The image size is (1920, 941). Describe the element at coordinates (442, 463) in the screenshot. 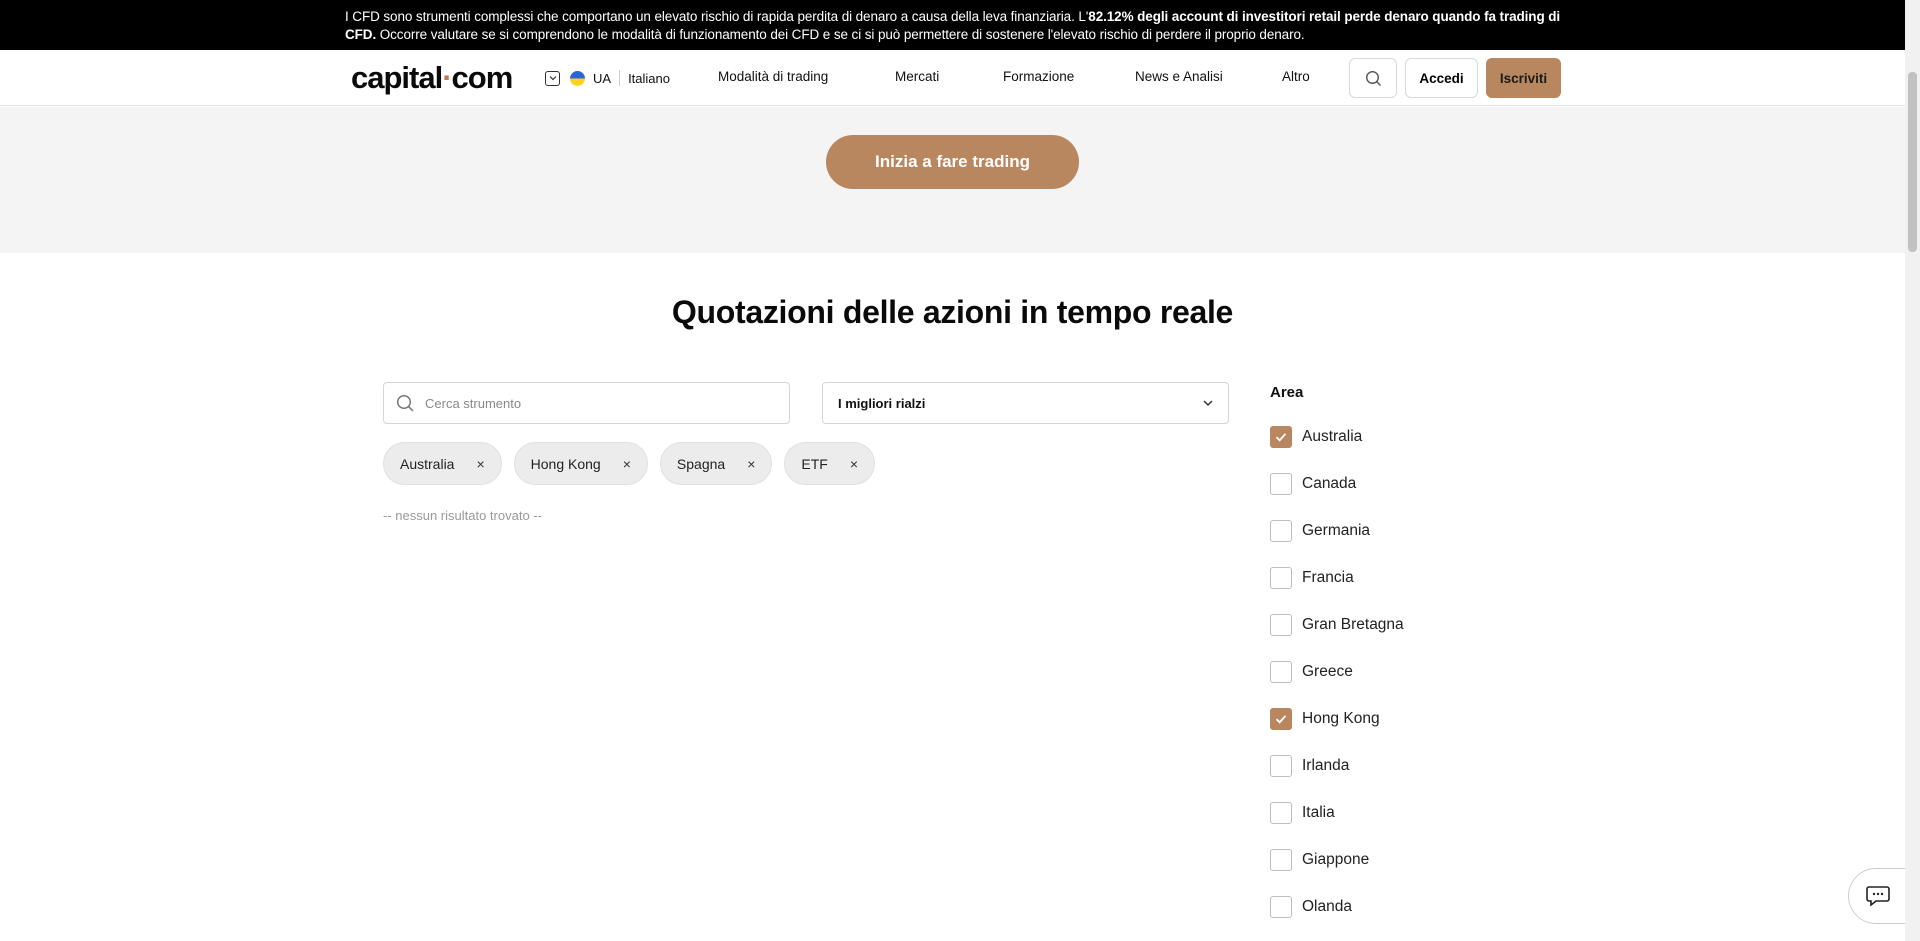

I see `filter-chip-australia: Australia ×` at that location.